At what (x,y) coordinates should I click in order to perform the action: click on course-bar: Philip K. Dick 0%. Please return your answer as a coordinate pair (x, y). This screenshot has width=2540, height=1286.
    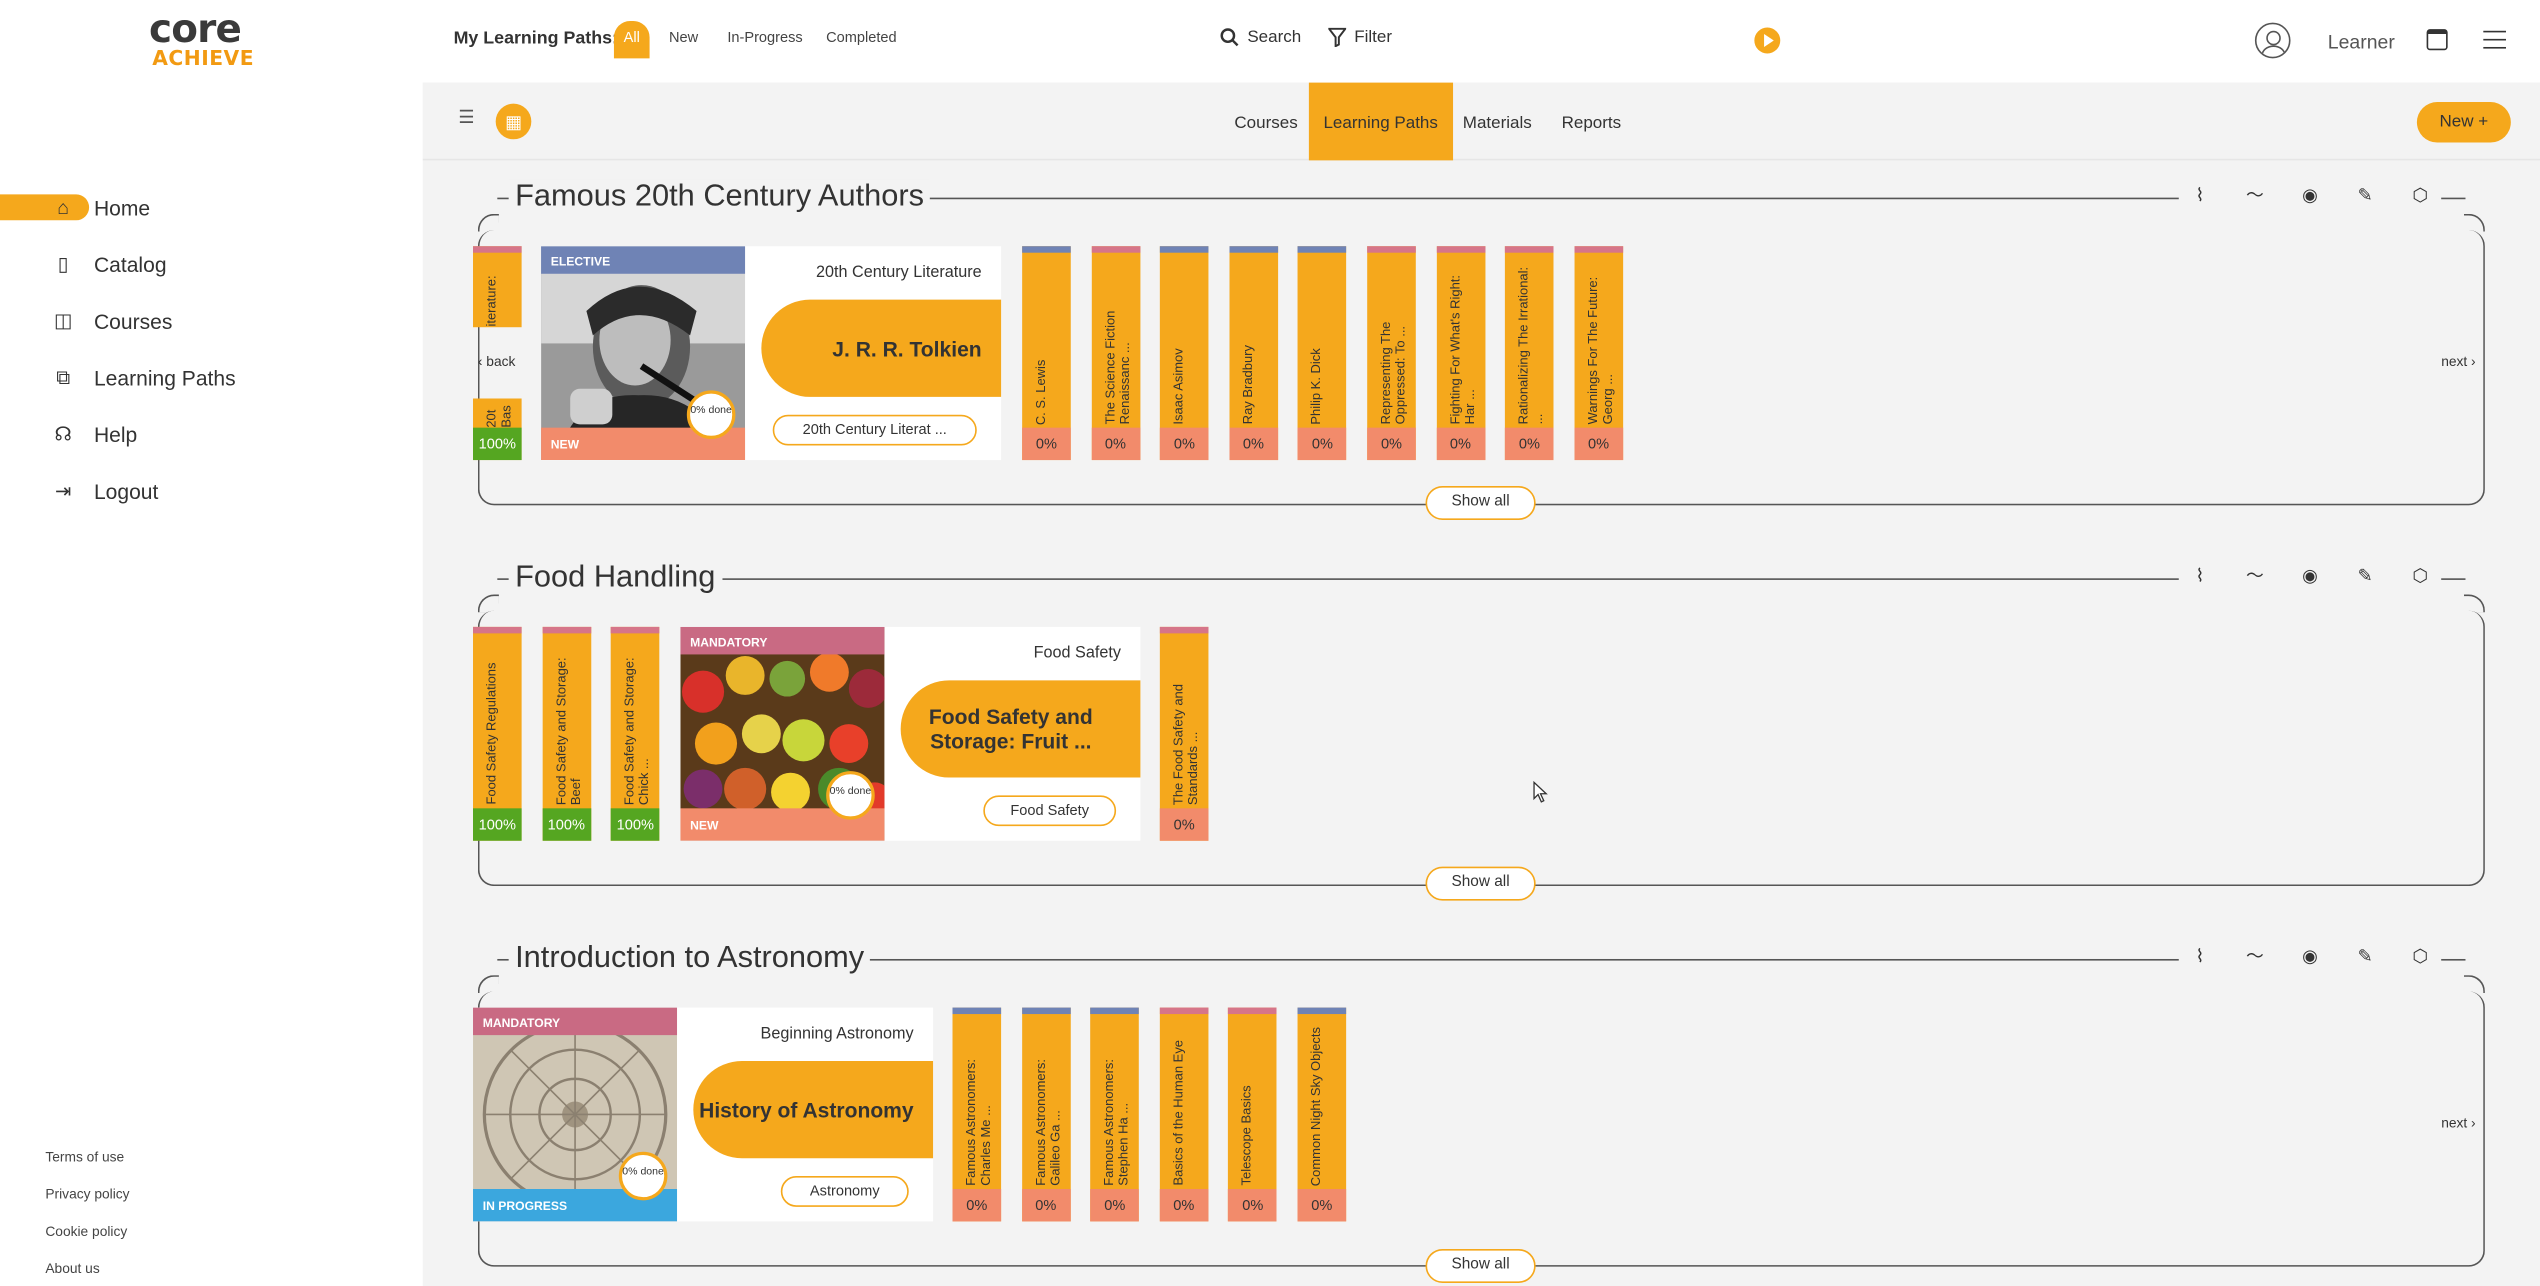
    Looking at the image, I should click on (1322, 353).